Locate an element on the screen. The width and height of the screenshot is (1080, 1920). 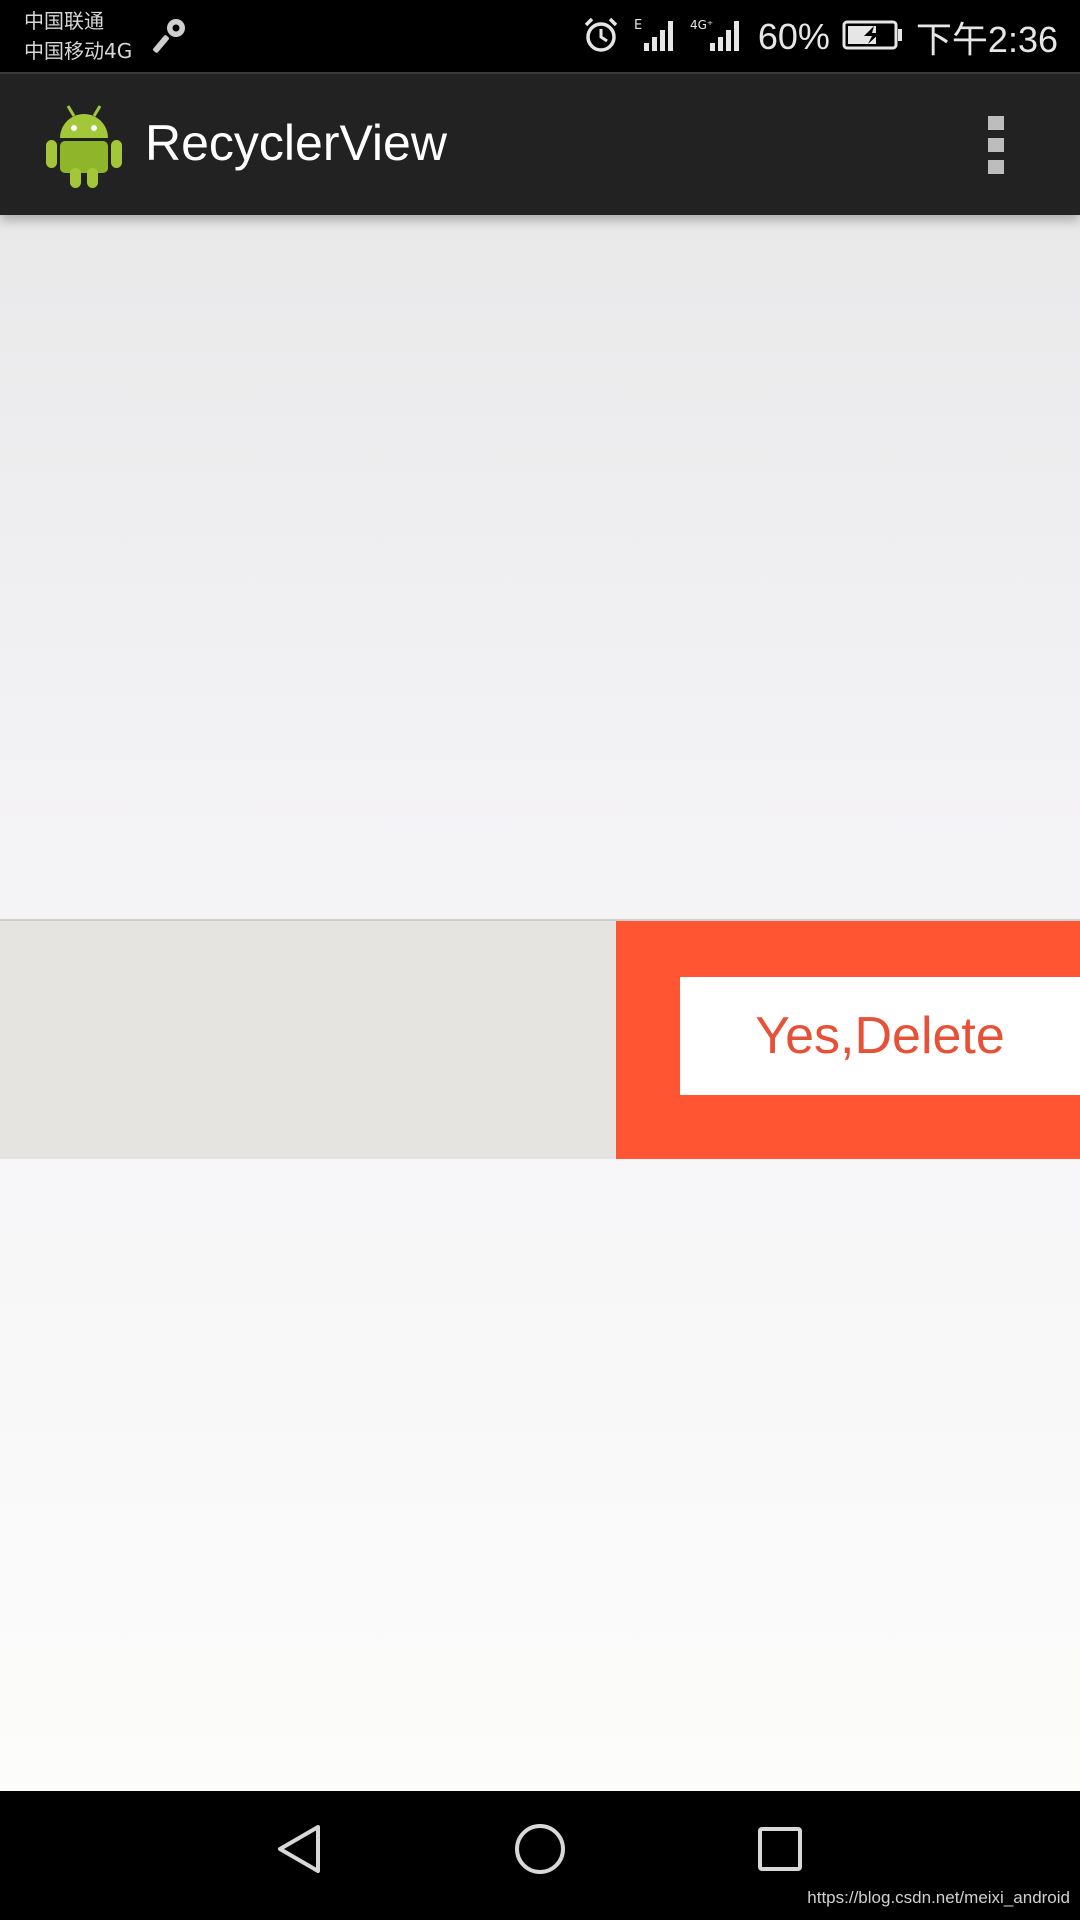
battery-percent: 60% is located at coordinates (793, 36).